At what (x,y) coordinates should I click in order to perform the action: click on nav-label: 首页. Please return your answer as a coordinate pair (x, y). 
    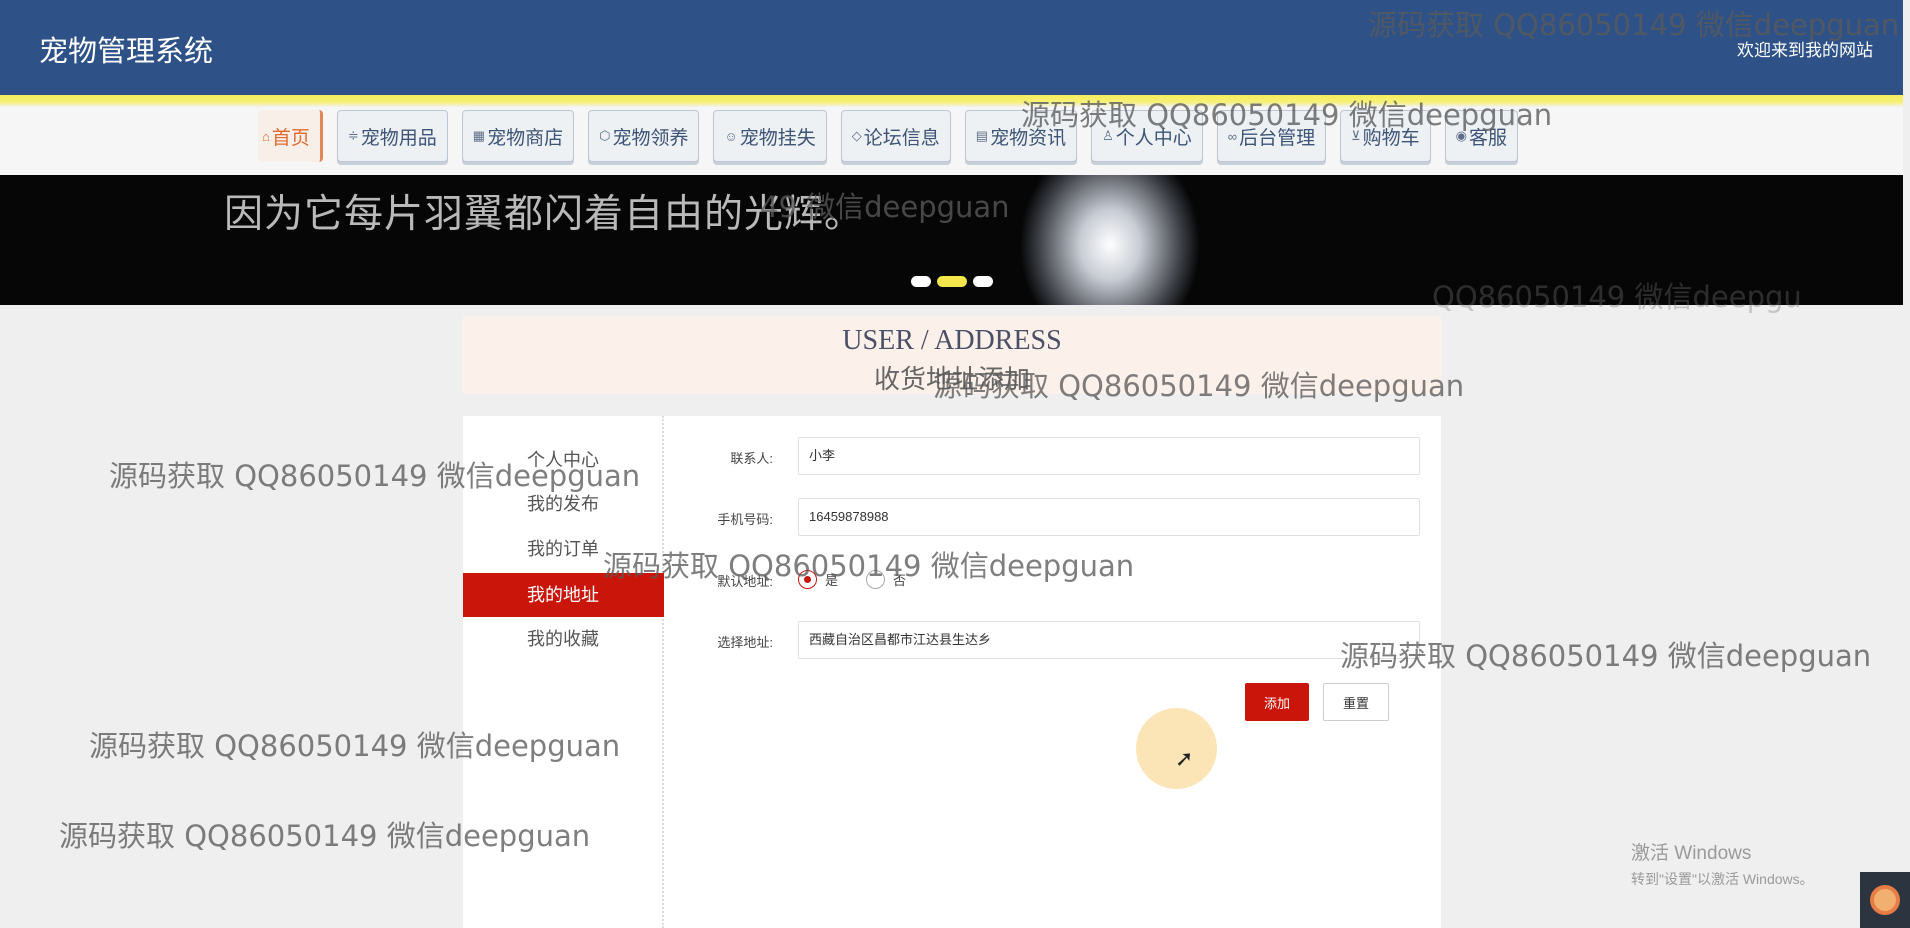
    Looking at the image, I should click on (290, 138).